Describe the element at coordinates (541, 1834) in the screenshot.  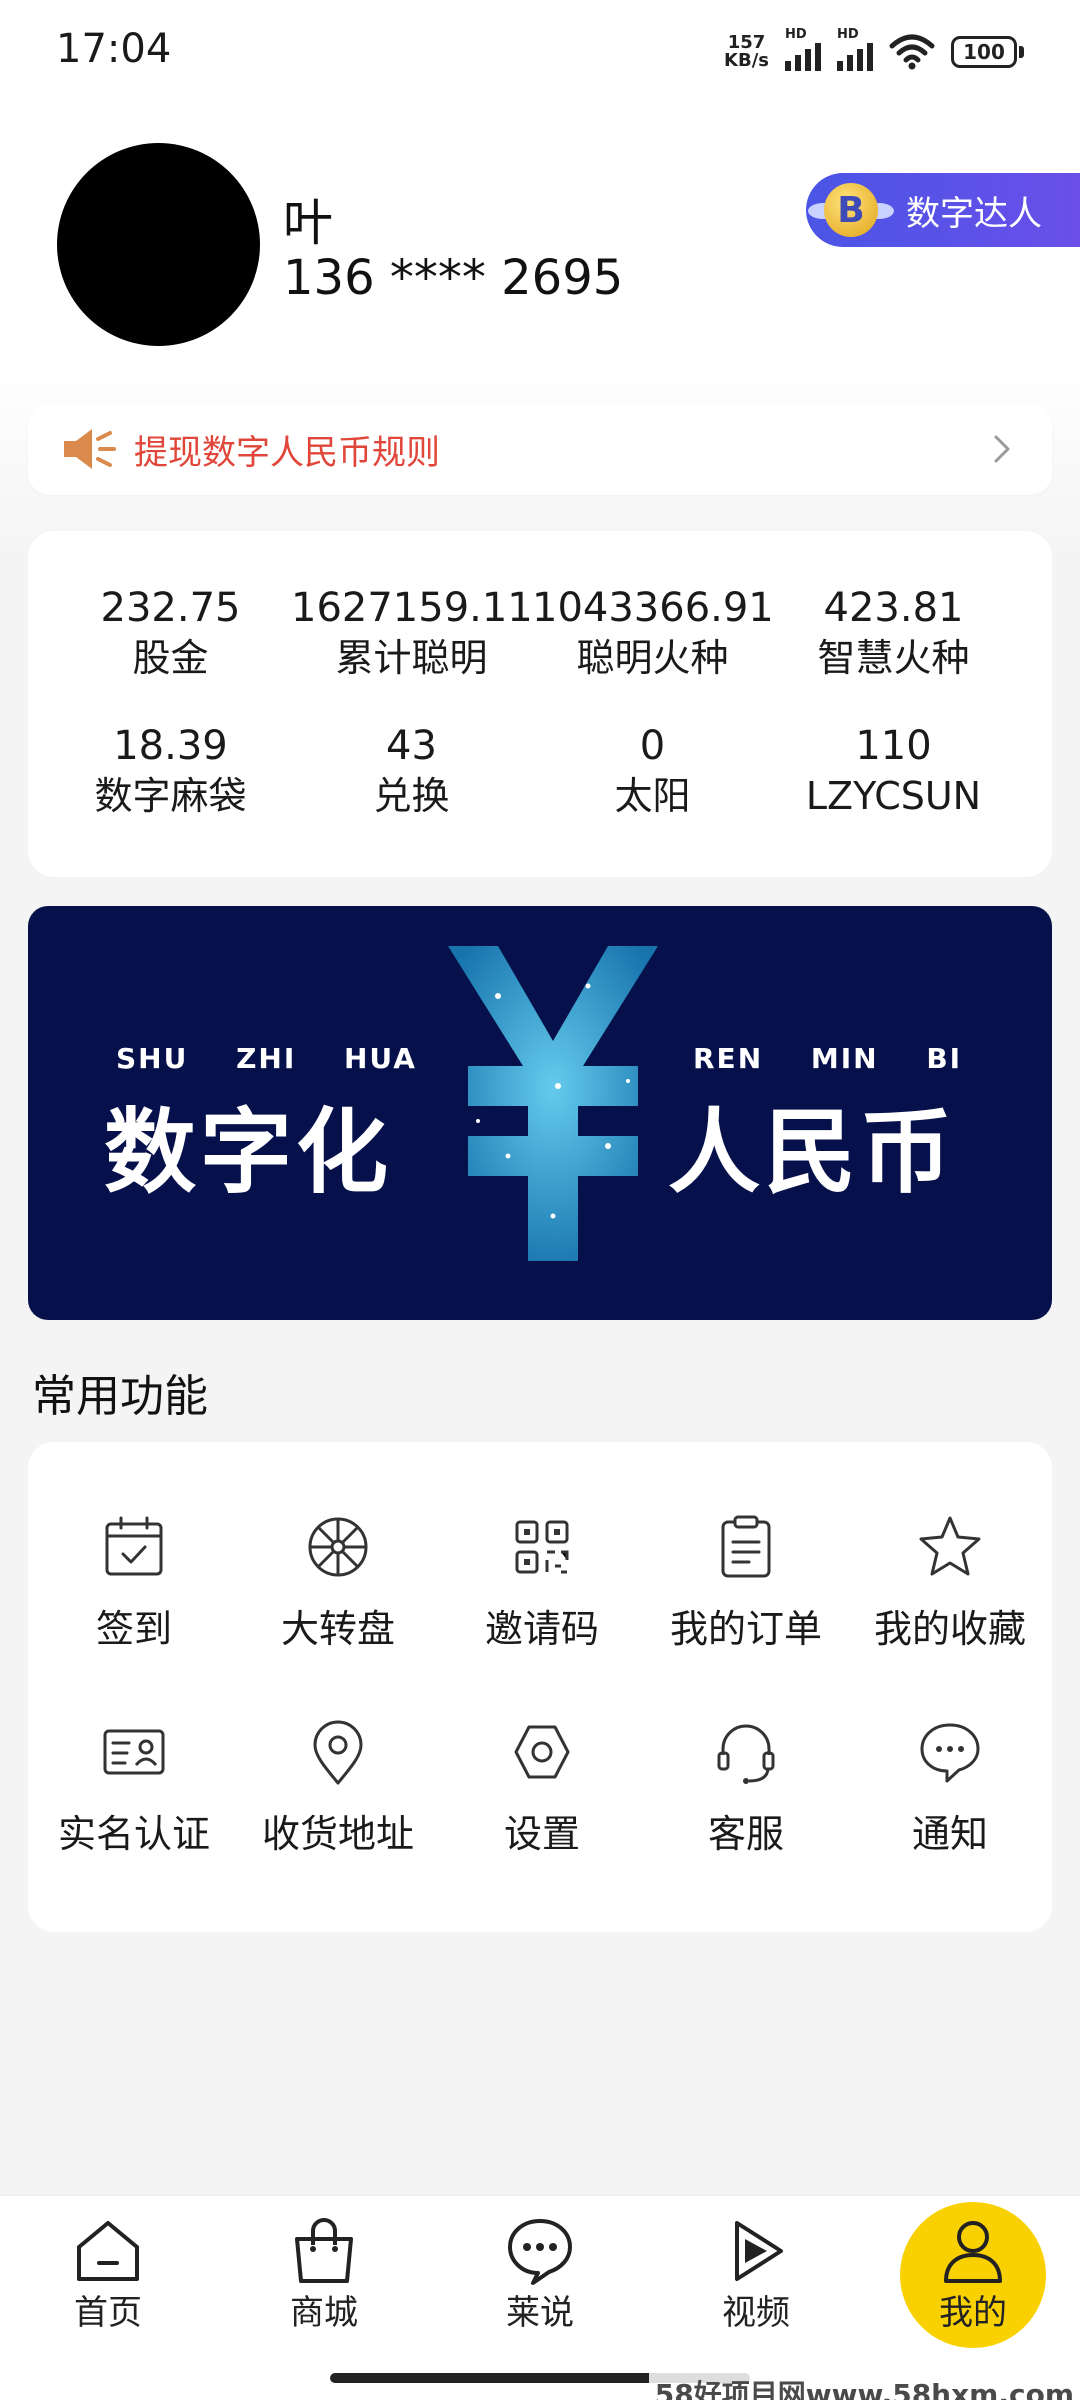
I see `function-label: 设置` at that location.